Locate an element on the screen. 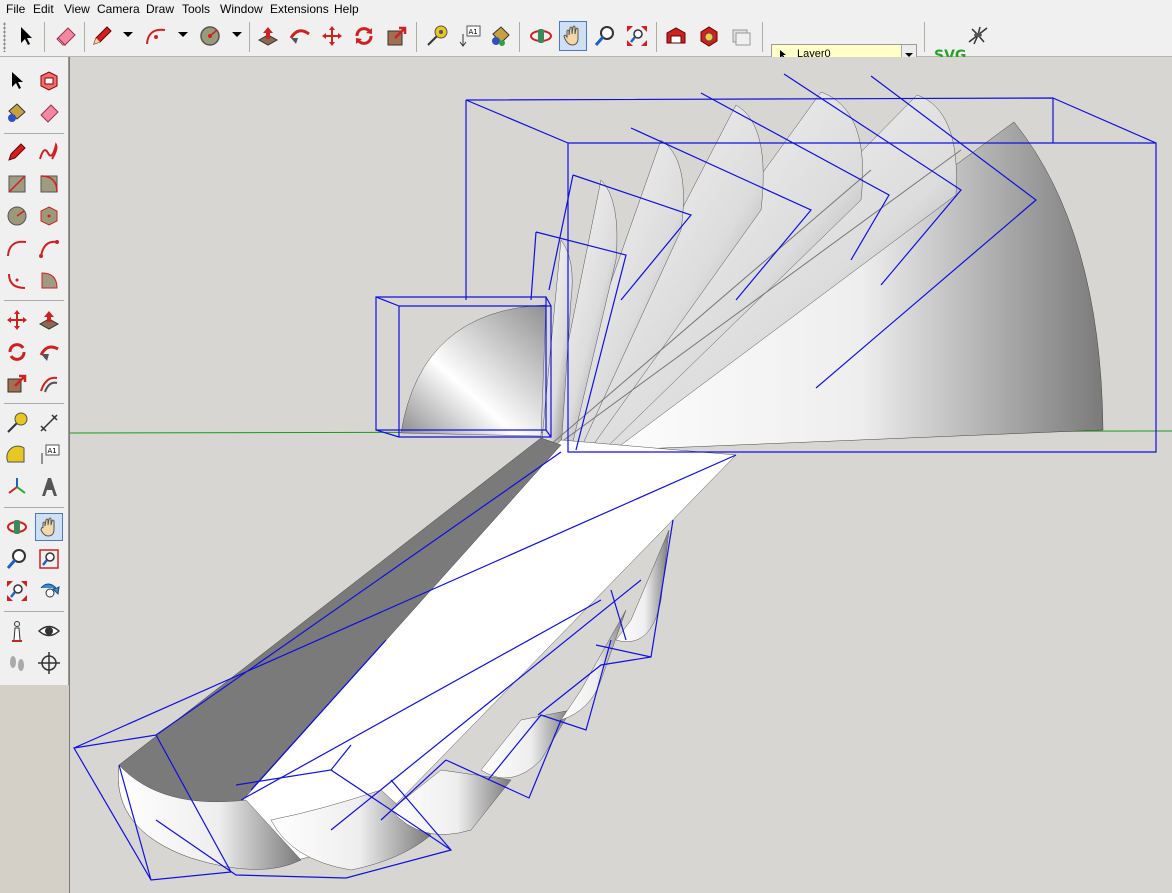 This screenshot has height=893, width=1172. share-model-tool-button is located at coordinates (741, 36).